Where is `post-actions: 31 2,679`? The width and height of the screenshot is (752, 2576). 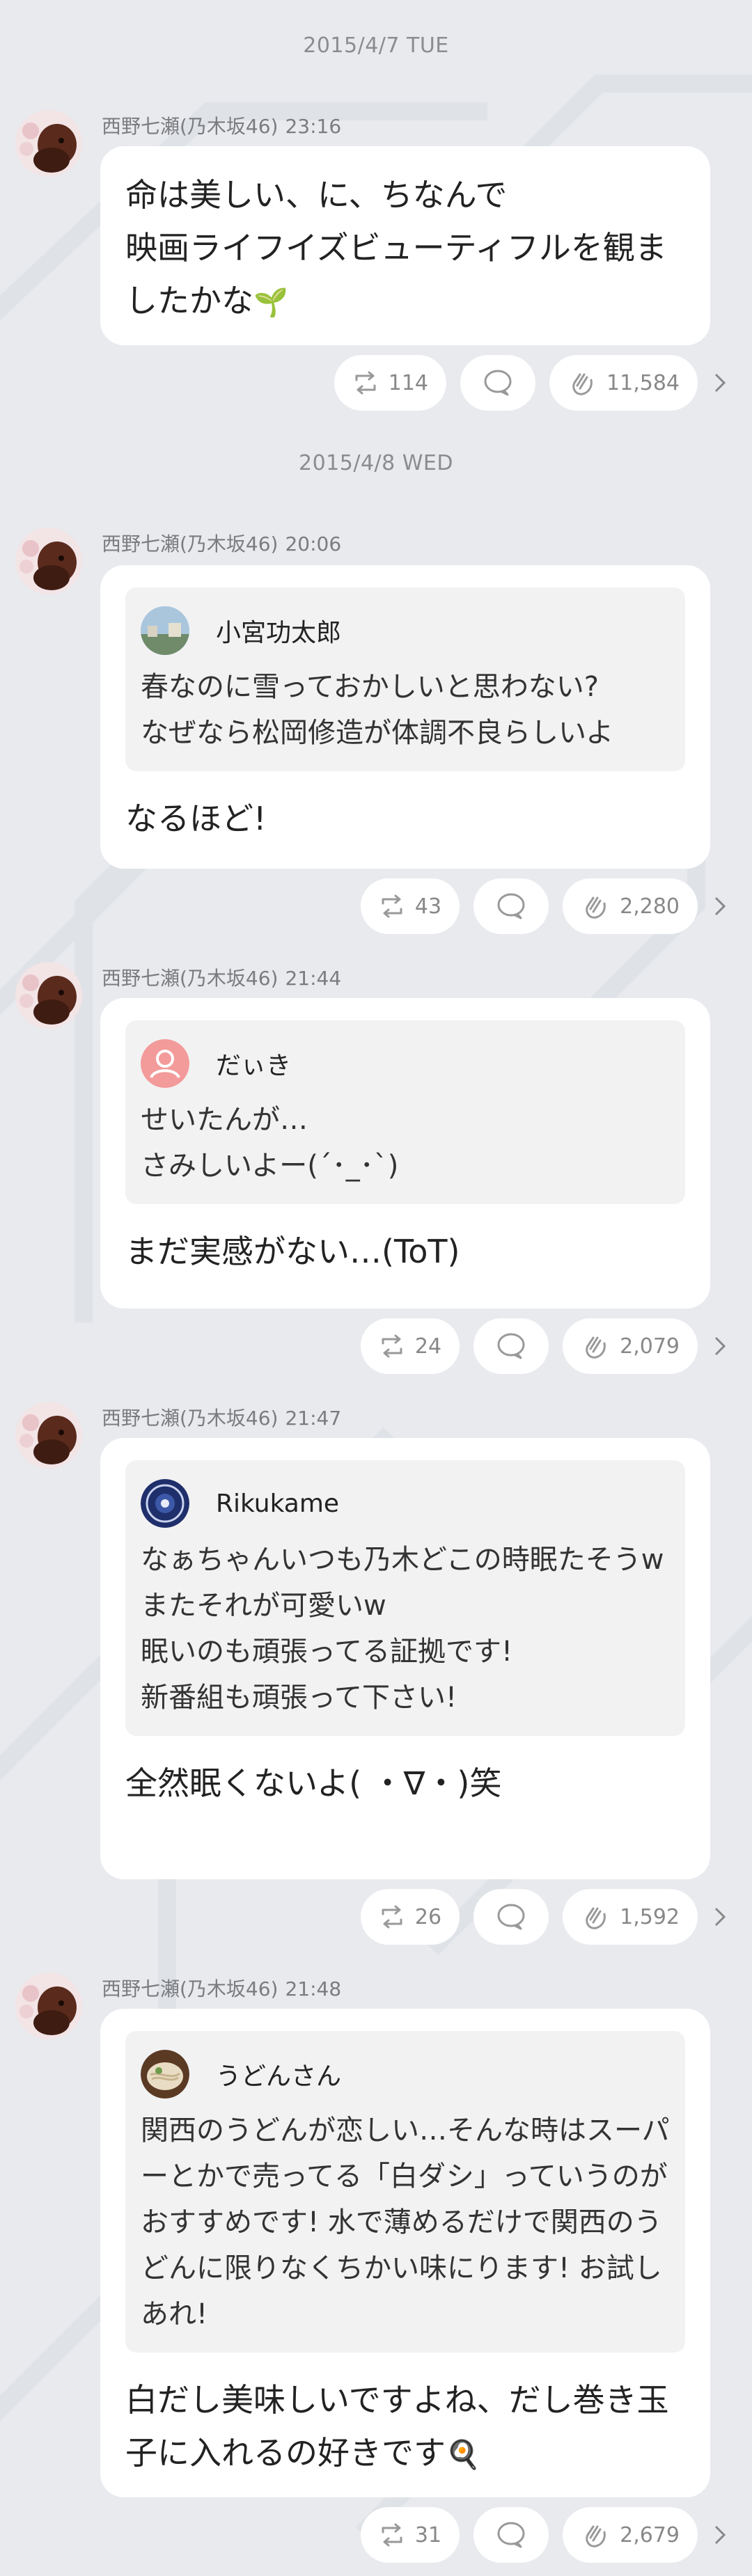
post-actions: 31 2,679 is located at coordinates (544, 2535).